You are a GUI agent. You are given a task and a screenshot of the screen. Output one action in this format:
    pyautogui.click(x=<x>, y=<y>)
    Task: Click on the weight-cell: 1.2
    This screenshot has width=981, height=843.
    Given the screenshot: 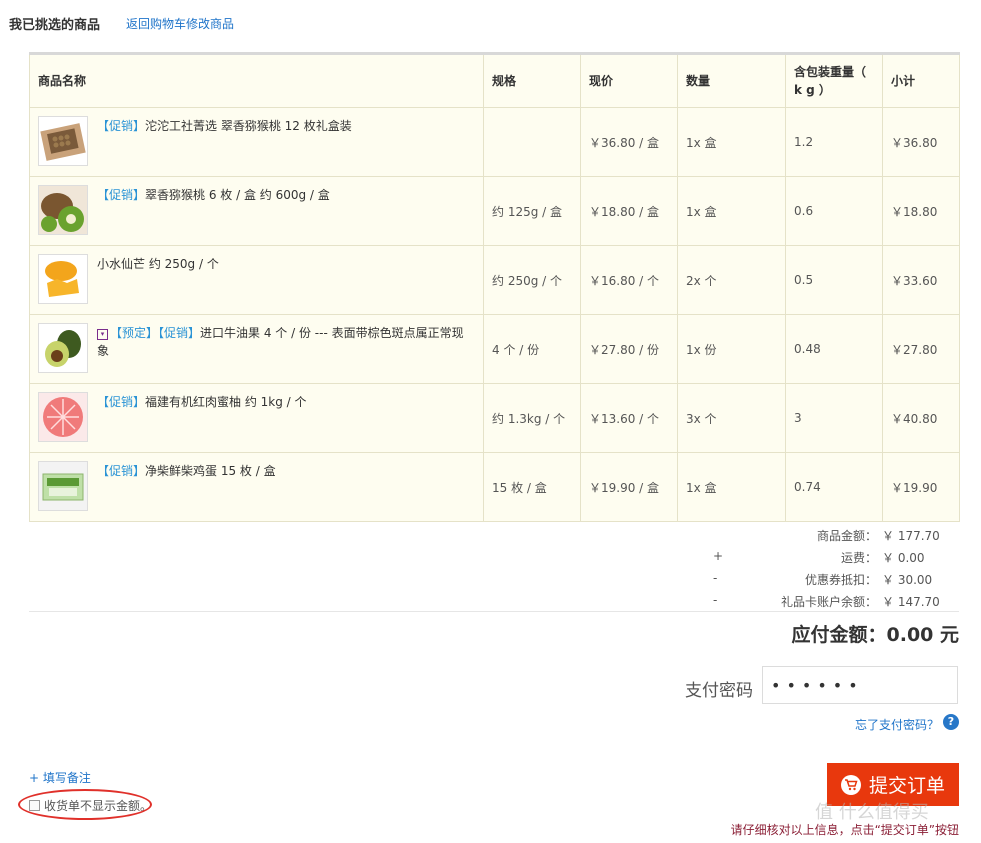 What is the action you would take?
    pyautogui.click(x=834, y=142)
    